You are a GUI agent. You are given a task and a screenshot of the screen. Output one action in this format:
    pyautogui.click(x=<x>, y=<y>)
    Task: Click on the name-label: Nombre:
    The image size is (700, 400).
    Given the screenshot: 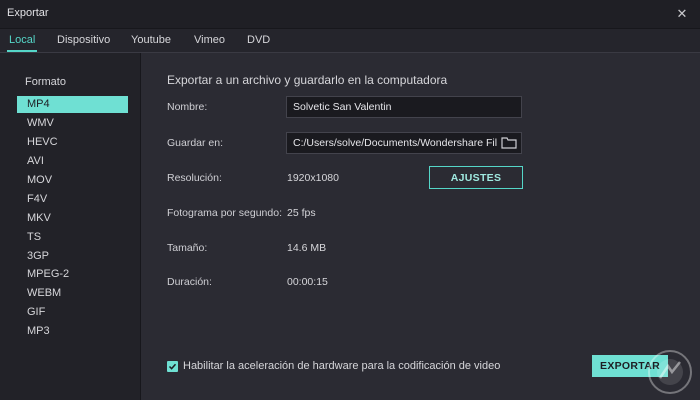 What is the action you would take?
    pyautogui.click(x=187, y=107)
    